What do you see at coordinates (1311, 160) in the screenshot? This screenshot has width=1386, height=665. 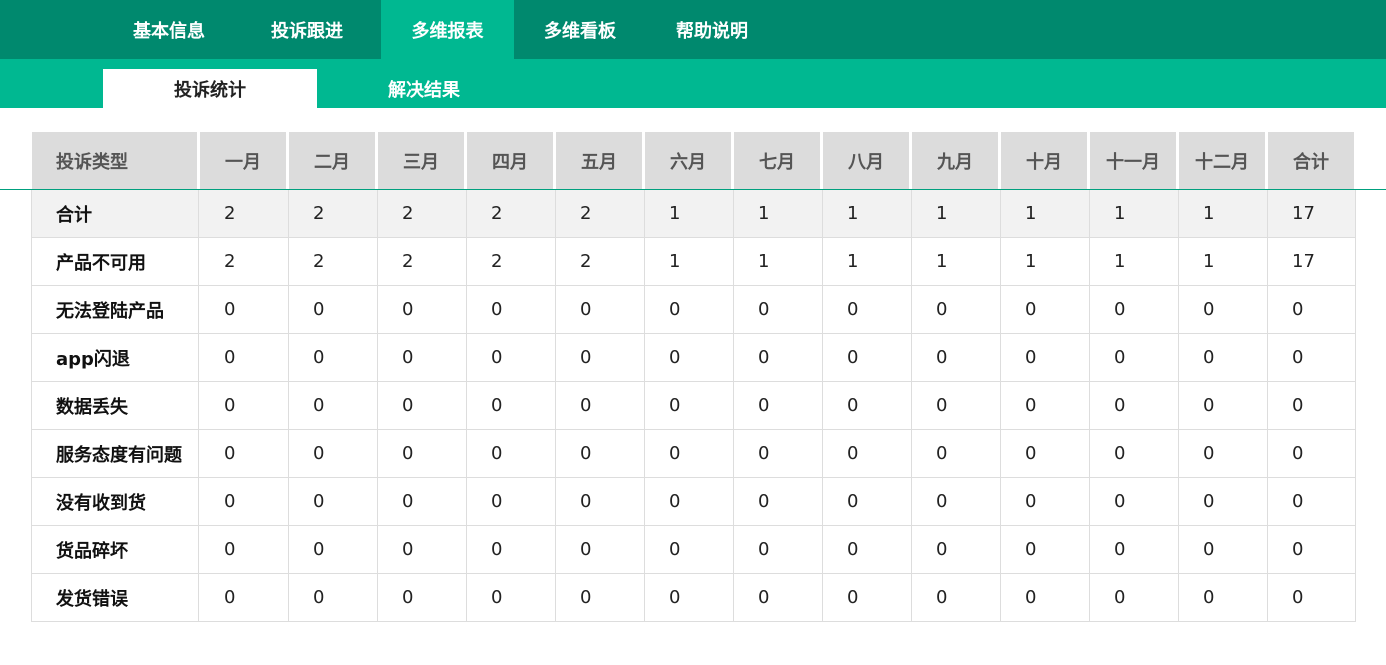 I see `header-total: 合计` at bounding box center [1311, 160].